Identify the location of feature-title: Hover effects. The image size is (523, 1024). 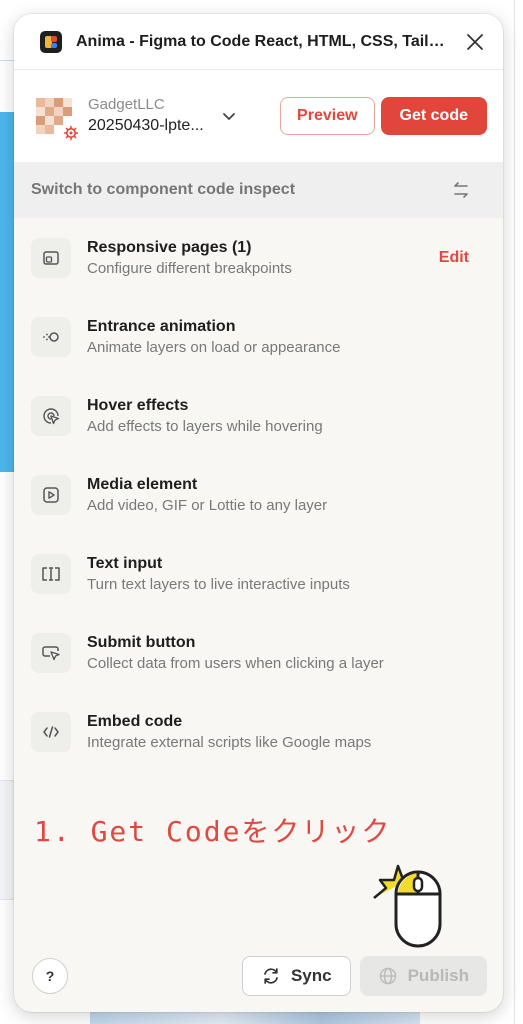
(138, 405).